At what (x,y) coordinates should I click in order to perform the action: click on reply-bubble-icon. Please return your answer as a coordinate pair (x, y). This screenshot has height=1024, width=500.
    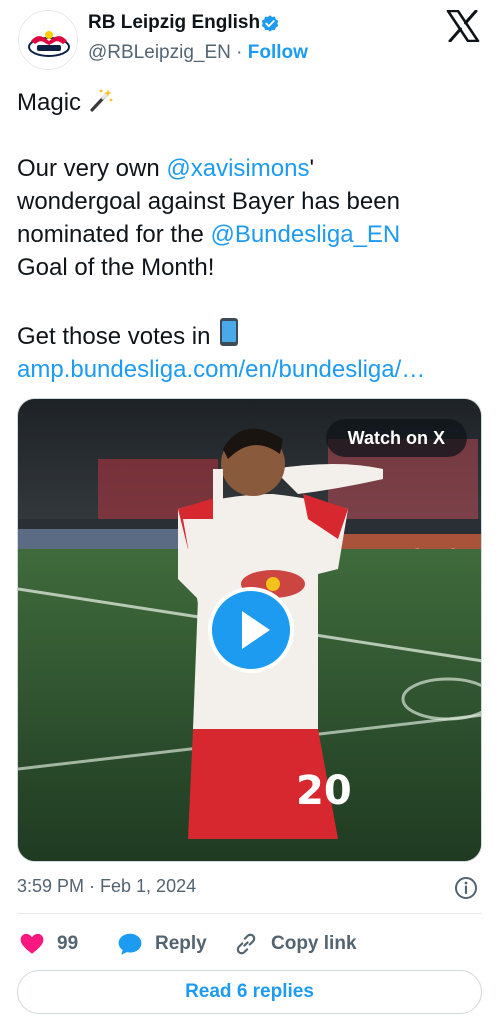
    Looking at the image, I should click on (130, 944).